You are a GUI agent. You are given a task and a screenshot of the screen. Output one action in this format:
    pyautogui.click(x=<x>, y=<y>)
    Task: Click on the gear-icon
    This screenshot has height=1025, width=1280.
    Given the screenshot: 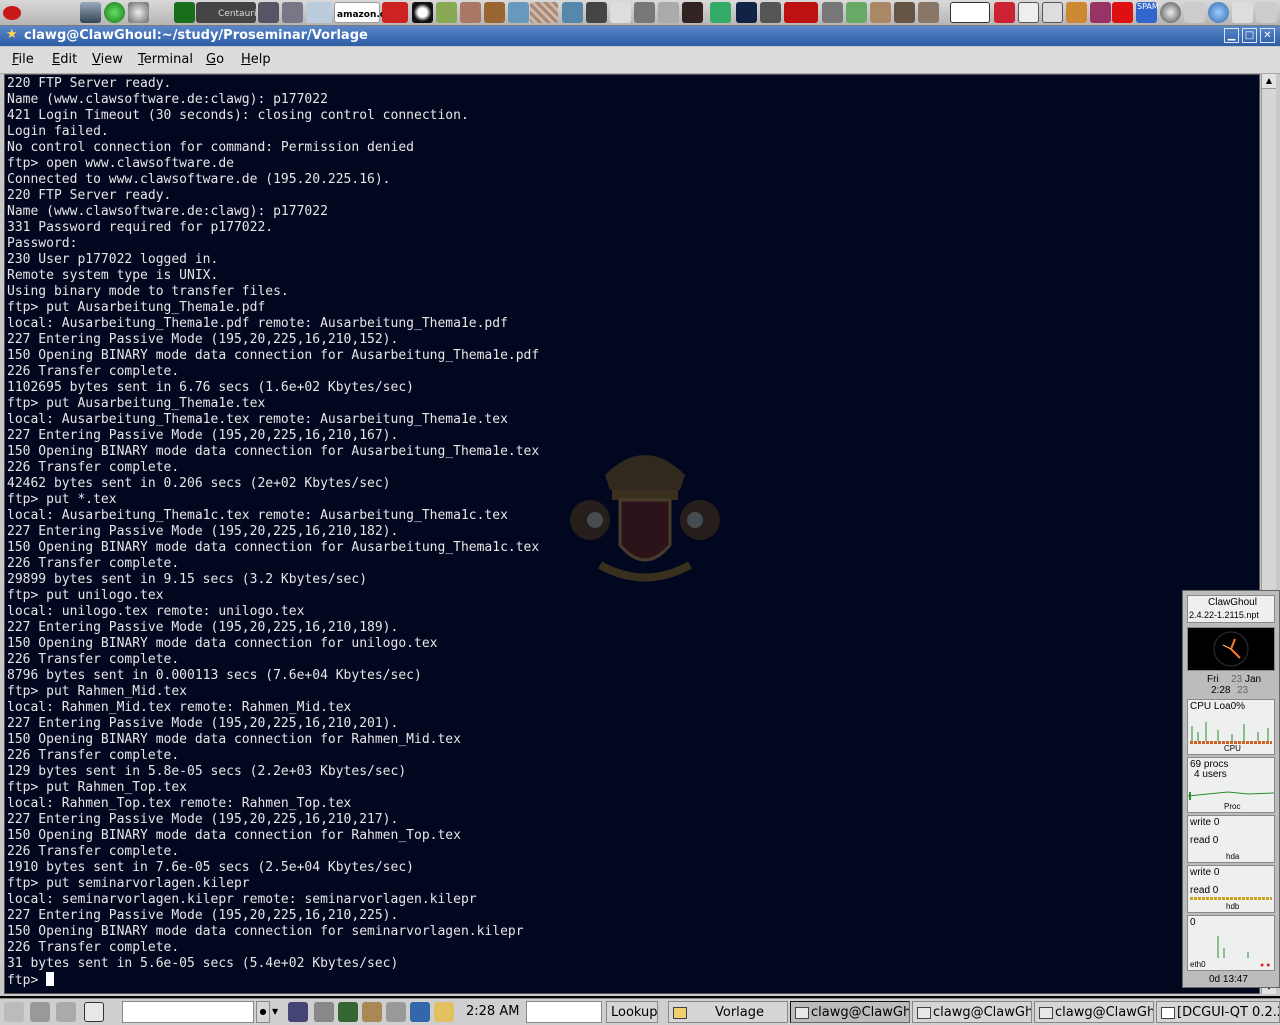 What is the action you would take?
    pyautogui.click(x=138, y=12)
    